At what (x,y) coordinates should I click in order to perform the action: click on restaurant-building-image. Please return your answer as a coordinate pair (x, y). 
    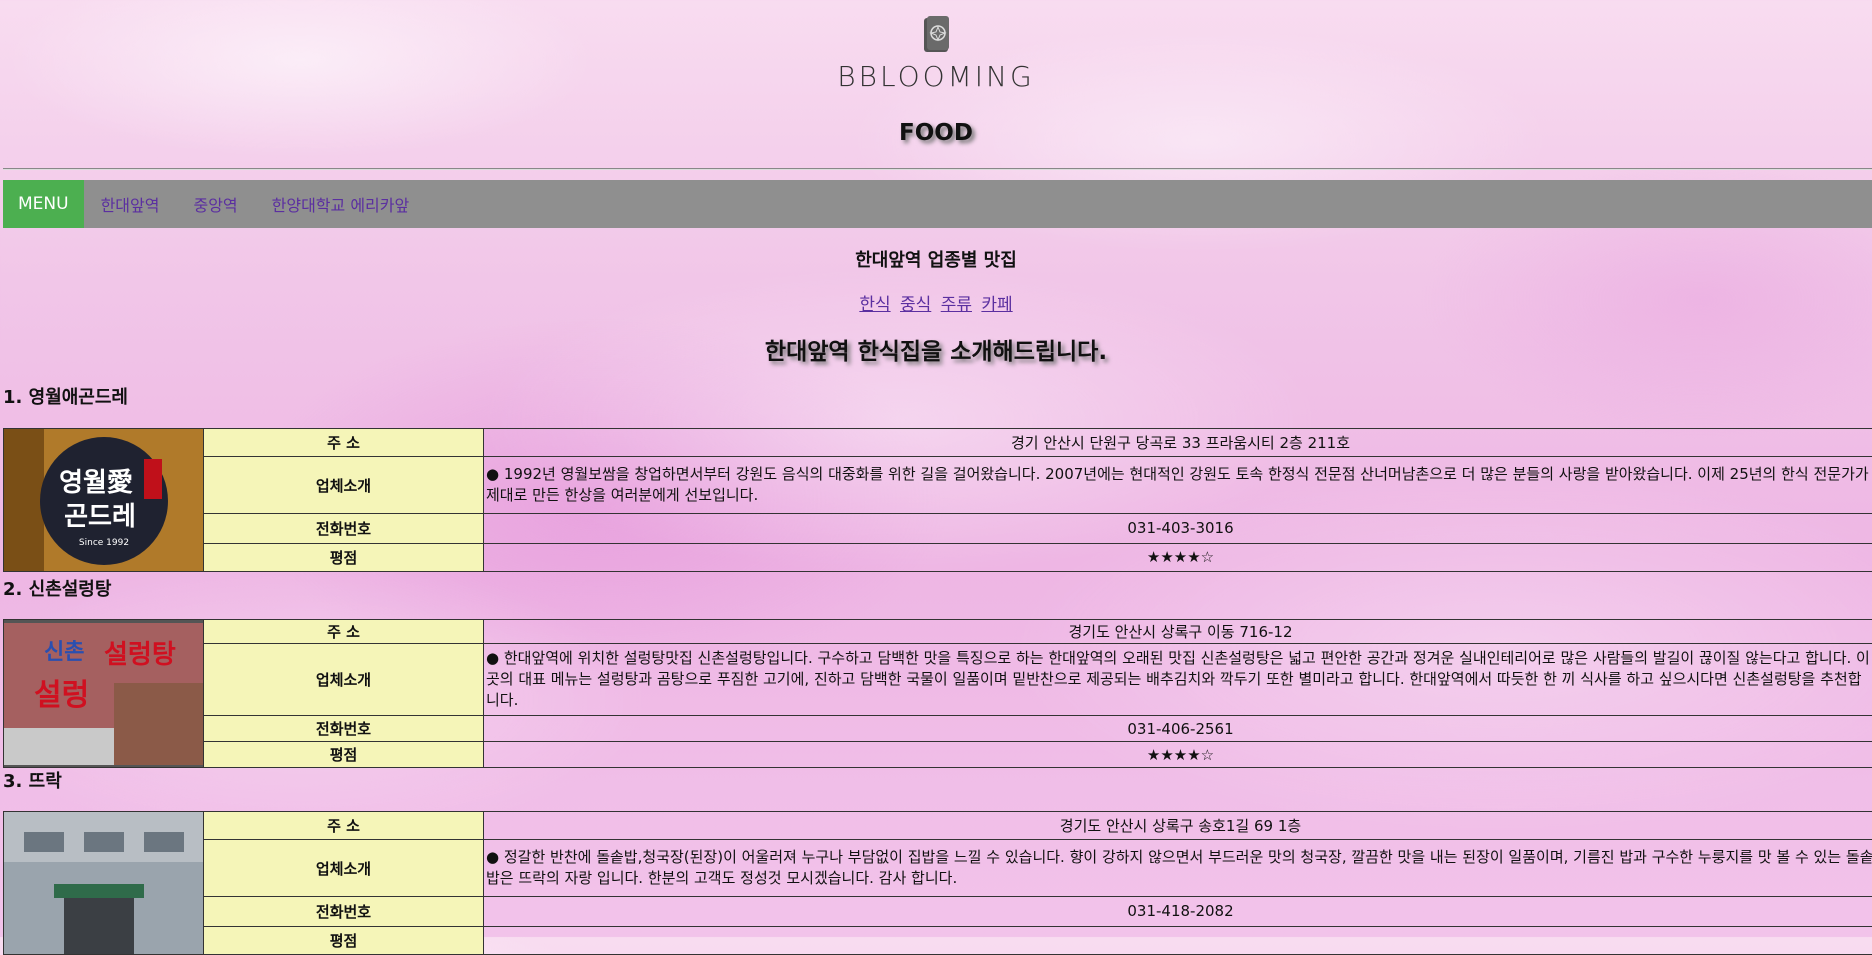
    Looking at the image, I should click on (103, 883).